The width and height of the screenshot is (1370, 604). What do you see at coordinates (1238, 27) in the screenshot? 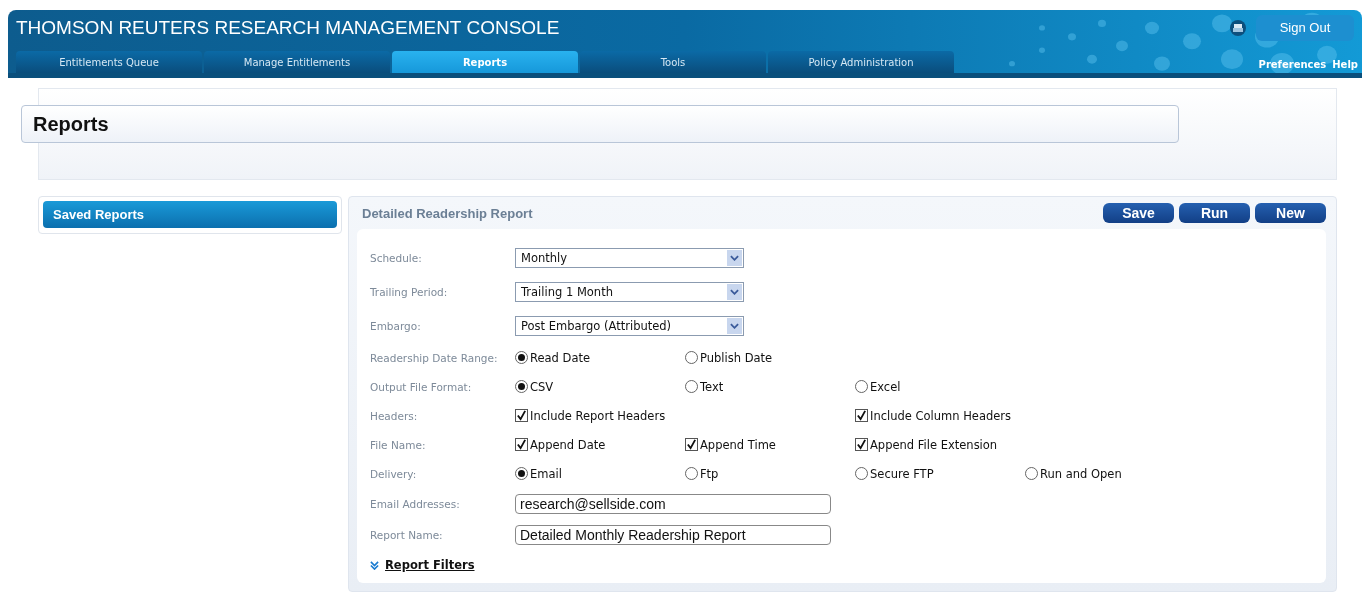
I see `printer-icon` at bounding box center [1238, 27].